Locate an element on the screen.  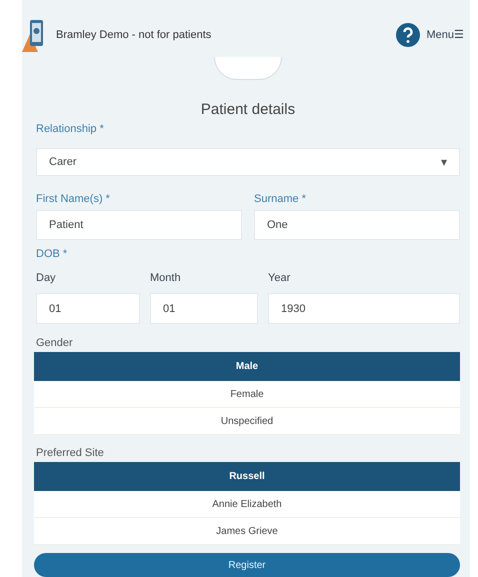
input-field: Patient is located at coordinates (139, 225).